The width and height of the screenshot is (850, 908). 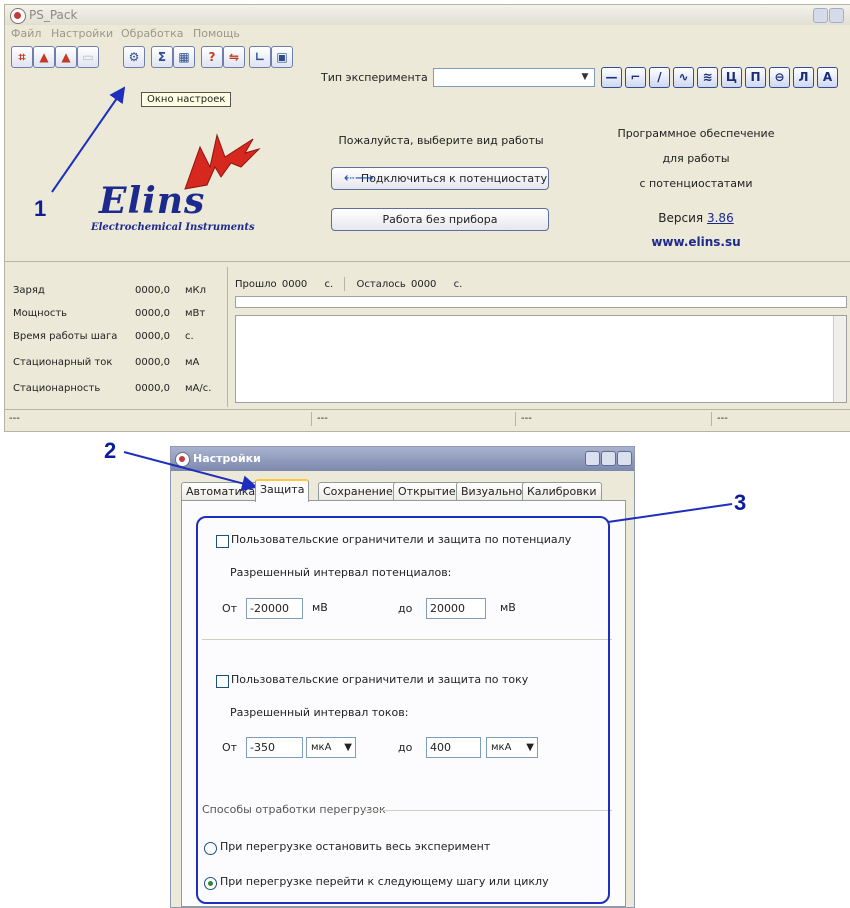 What do you see at coordinates (110, 450) in the screenshot?
I see `annotation-number-2: 2` at bounding box center [110, 450].